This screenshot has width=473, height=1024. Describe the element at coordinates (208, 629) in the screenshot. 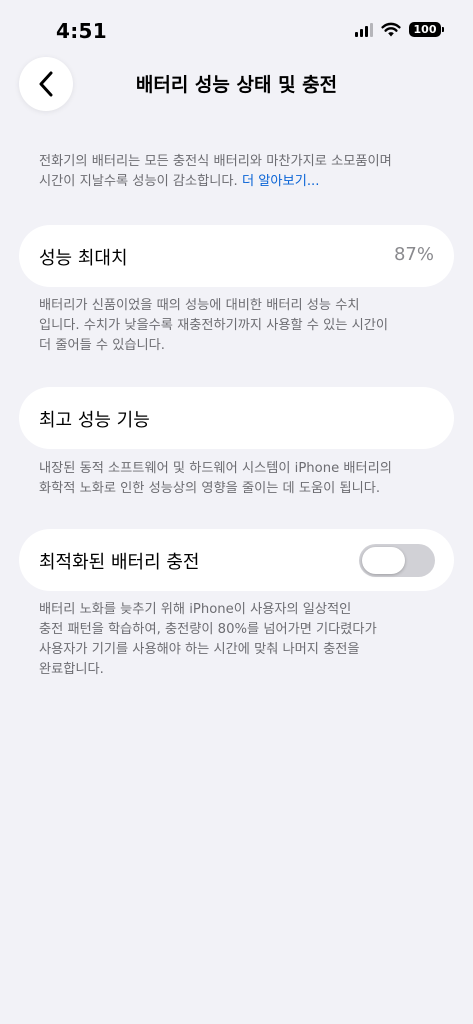

I see `description-line: 충전 패턴을 학습하여, 충전량이 80%를 넘어가면 기다렸다가` at that location.